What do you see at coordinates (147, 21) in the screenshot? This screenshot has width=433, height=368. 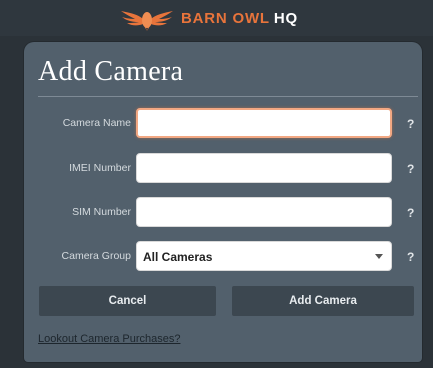 I see `owl-wings-icon` at bounding box center [147, 21].